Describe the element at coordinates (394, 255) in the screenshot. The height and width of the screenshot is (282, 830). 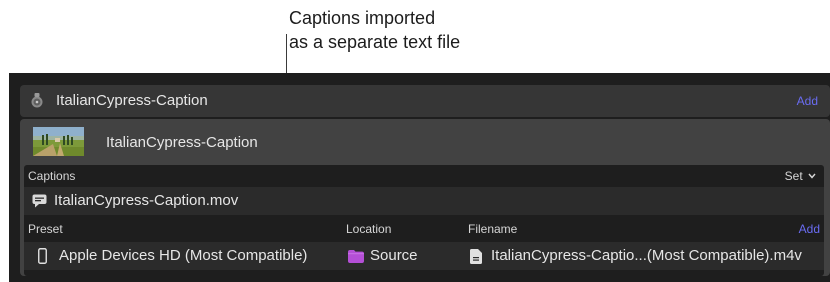
I see `location-name: Source` at that location.